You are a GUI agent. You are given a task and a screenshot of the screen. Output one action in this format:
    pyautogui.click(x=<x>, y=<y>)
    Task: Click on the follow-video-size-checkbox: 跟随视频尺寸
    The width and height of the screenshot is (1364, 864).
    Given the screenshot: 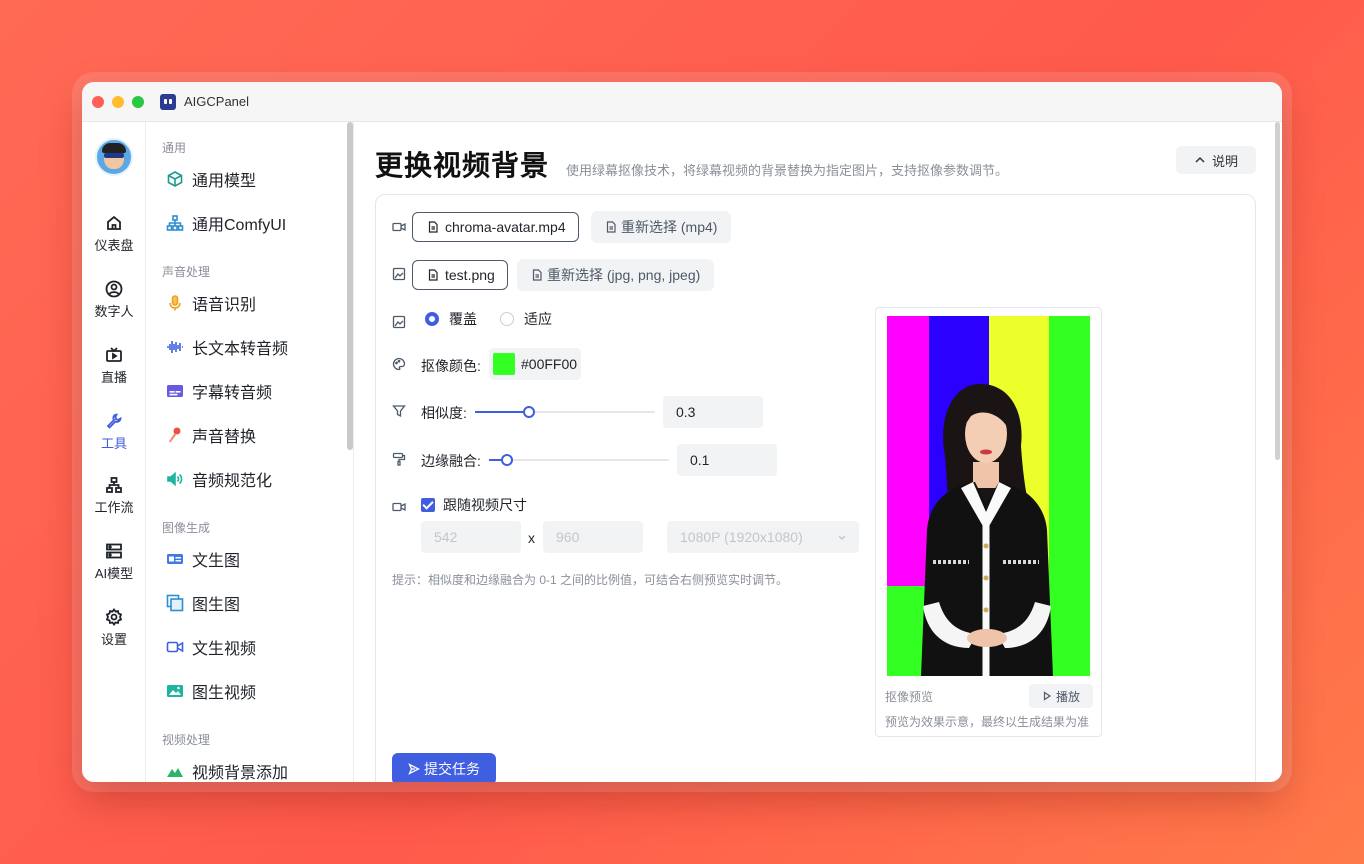 What is the action you would take?
    pyautogui.click(x=474, y=505)
    